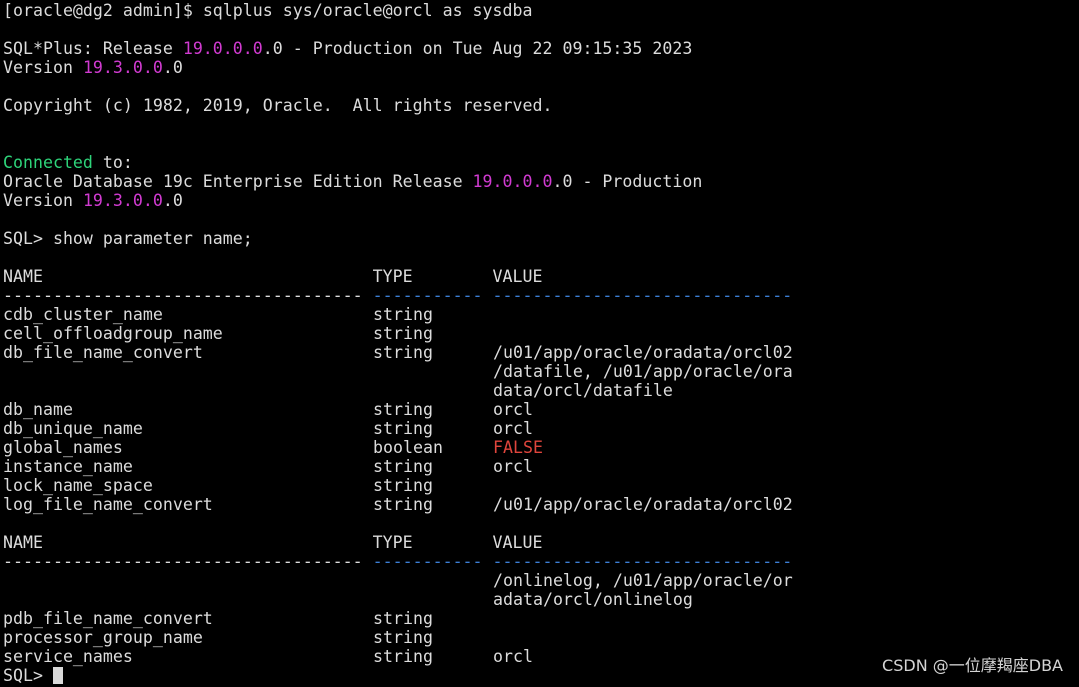 This screenshot has width=1079, height=687. Describe the element at coordinates (348, 599) in the screenshot. I see `table-row: adata/orcl/onlinelog` at that location.